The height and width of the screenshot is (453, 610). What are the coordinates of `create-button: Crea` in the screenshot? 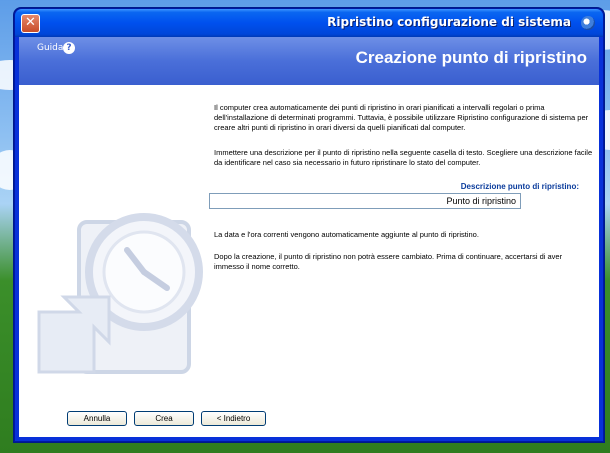 It's located at (164, 418).